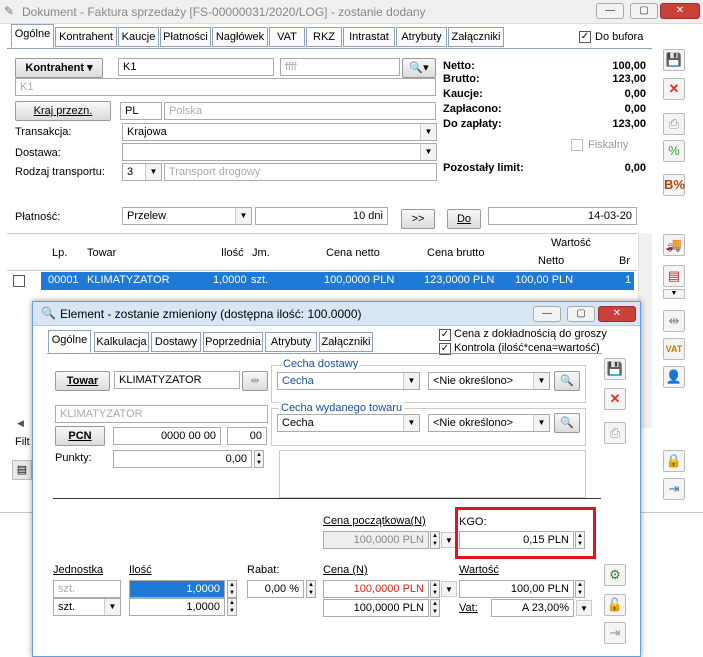 The width and height of the screenshot is (703, 657). What do you see at coordinates (255, 381) in the screenshot?
I see `towar-link-button: ⇹` at bounding box center [255, 381].